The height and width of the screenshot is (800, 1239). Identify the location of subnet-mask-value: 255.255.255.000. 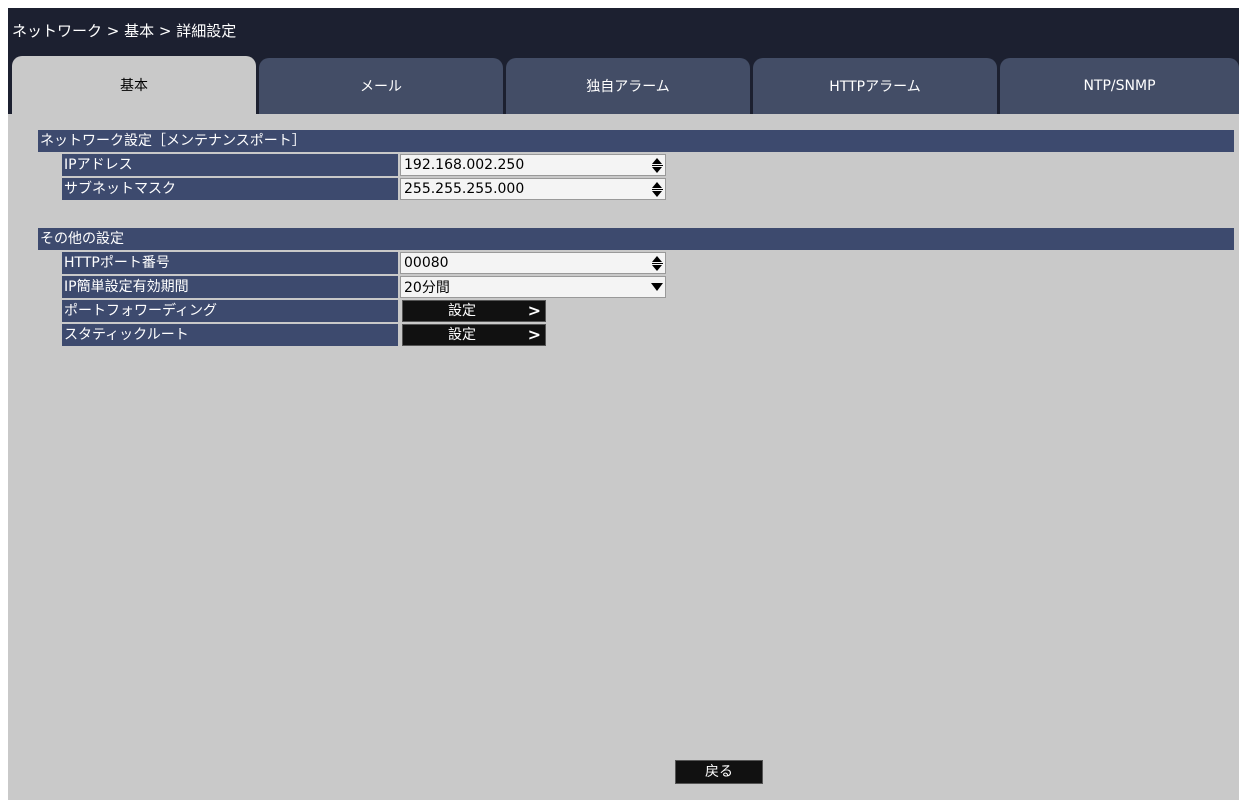
(525, 189).